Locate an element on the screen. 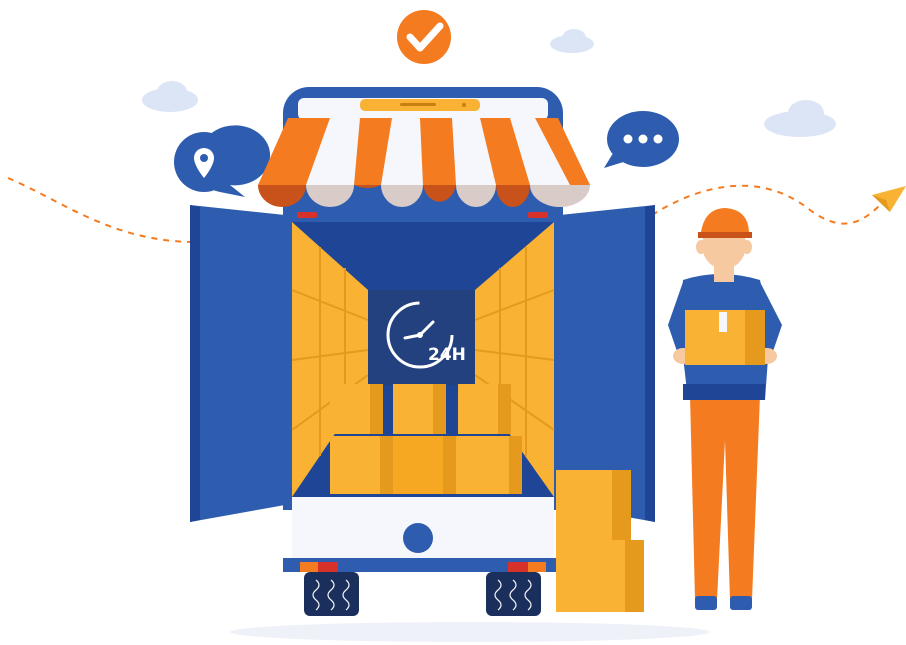 The height and width of the screenshot is (645, 906). clock-24h-label: 24H is located at coordinates (447, 355).